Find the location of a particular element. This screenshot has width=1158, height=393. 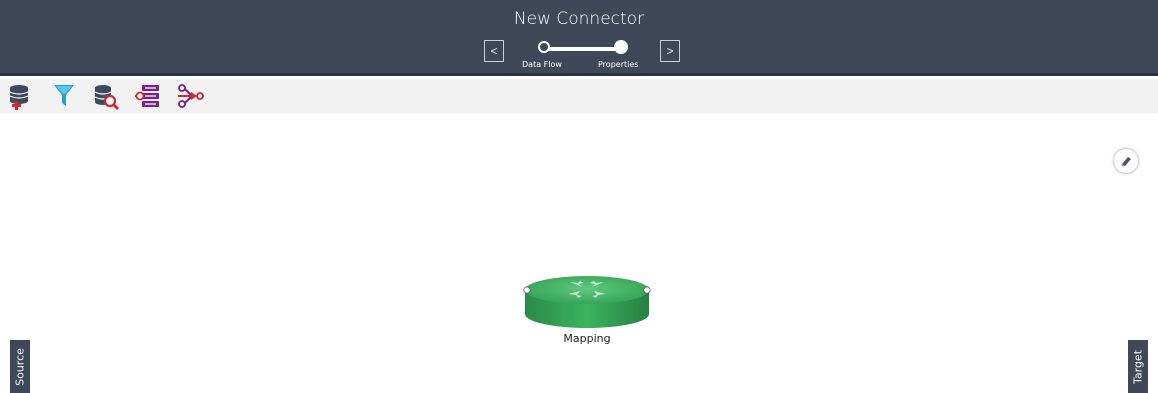

filter-icon is located at coordinates (64, 96).